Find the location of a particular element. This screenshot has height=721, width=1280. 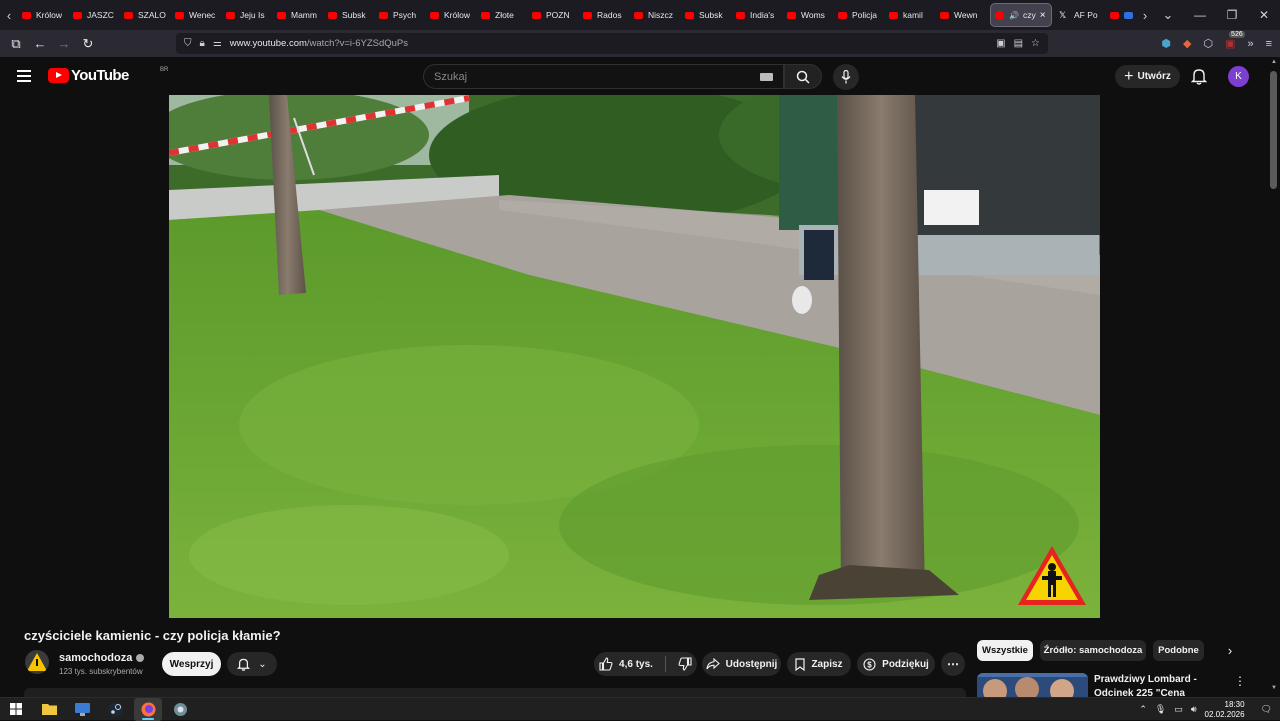

scroll-down-icon: ▼ is located at coordinates (1274, 688).